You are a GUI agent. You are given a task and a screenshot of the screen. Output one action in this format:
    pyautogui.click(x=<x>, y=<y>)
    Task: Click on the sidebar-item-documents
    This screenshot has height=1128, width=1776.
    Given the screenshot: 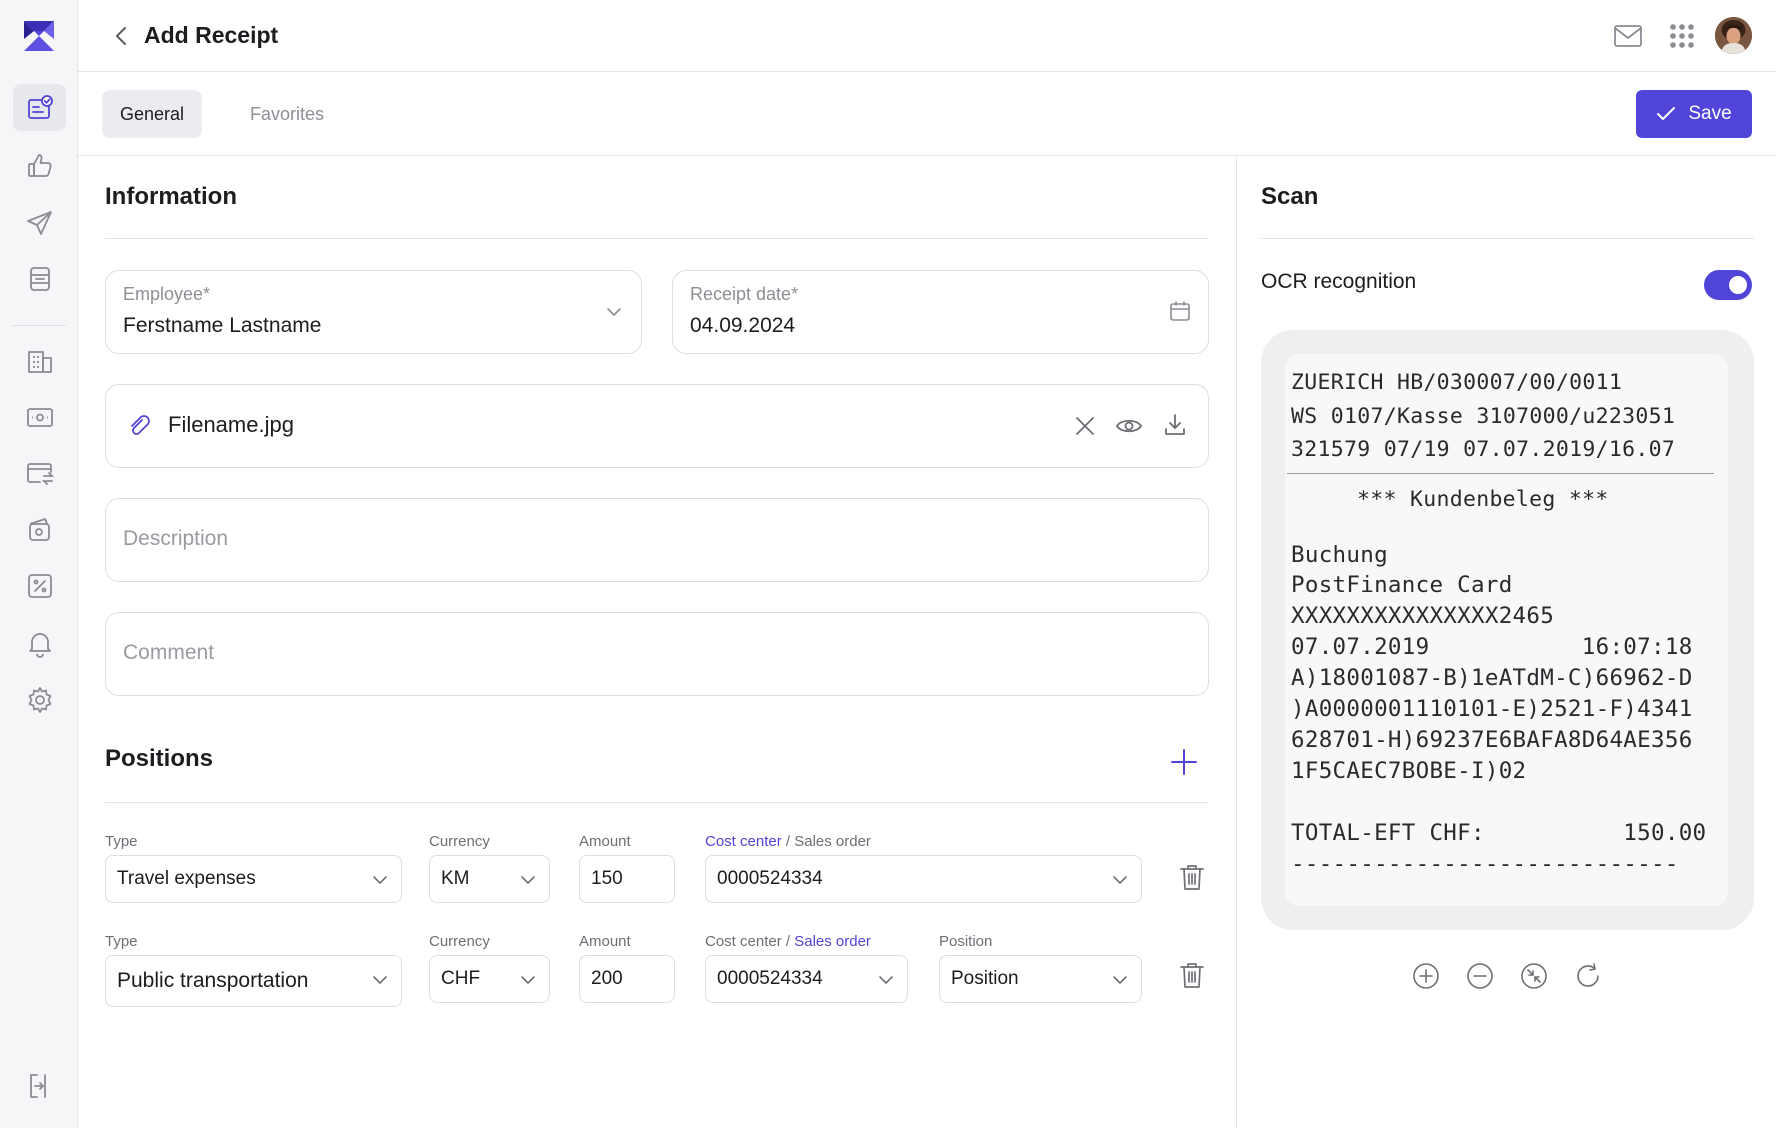 What is the action you would take?
    pyautogui.click(x=39, y=278)
    